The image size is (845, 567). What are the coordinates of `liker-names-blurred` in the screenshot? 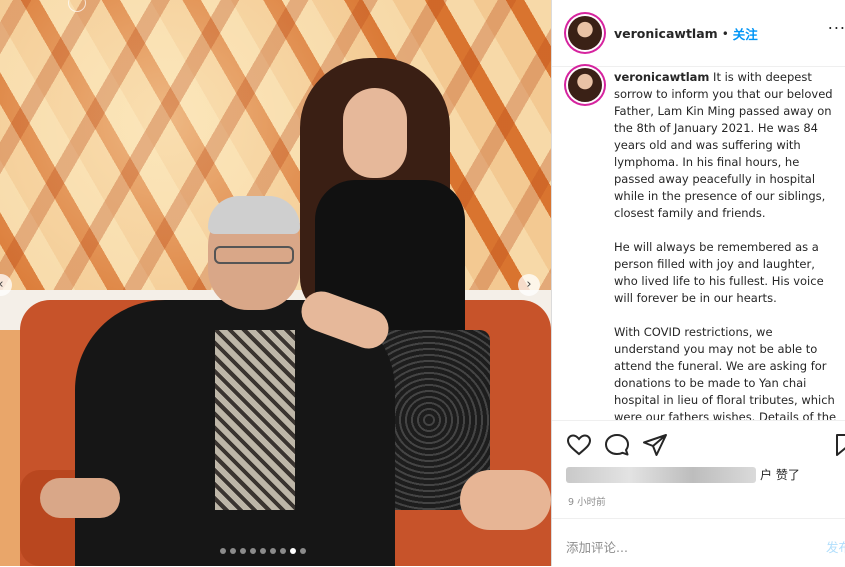 It's located at (661, 474).